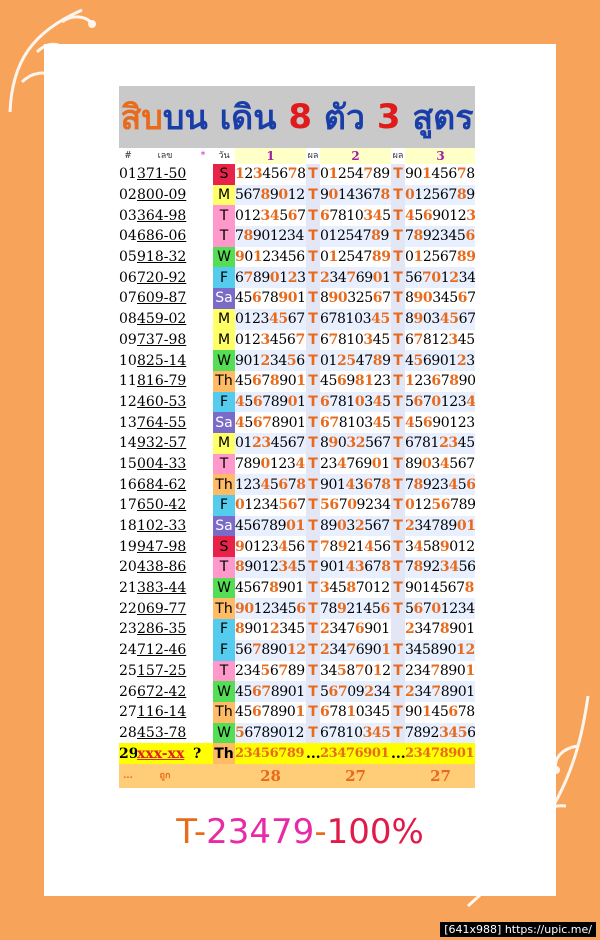 This screenshot has height=940, width=600. Describe the element at coordinates (203, 156) in the screenshot. I see `header-star: *` at that location.